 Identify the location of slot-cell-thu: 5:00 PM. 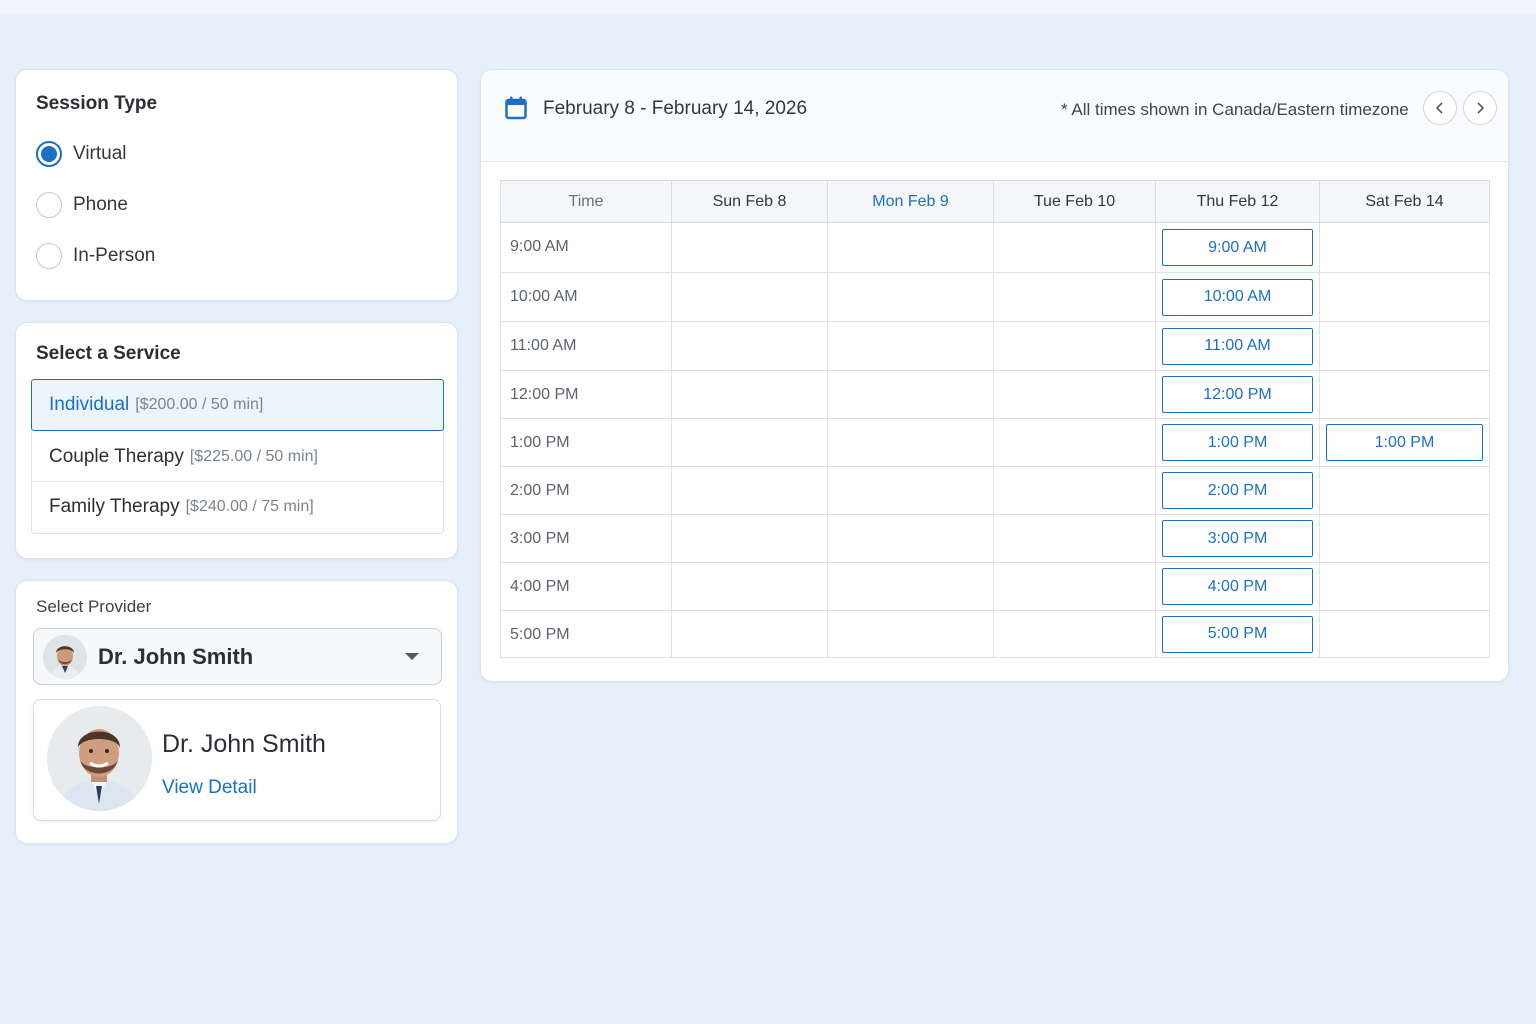
(1237, 634).